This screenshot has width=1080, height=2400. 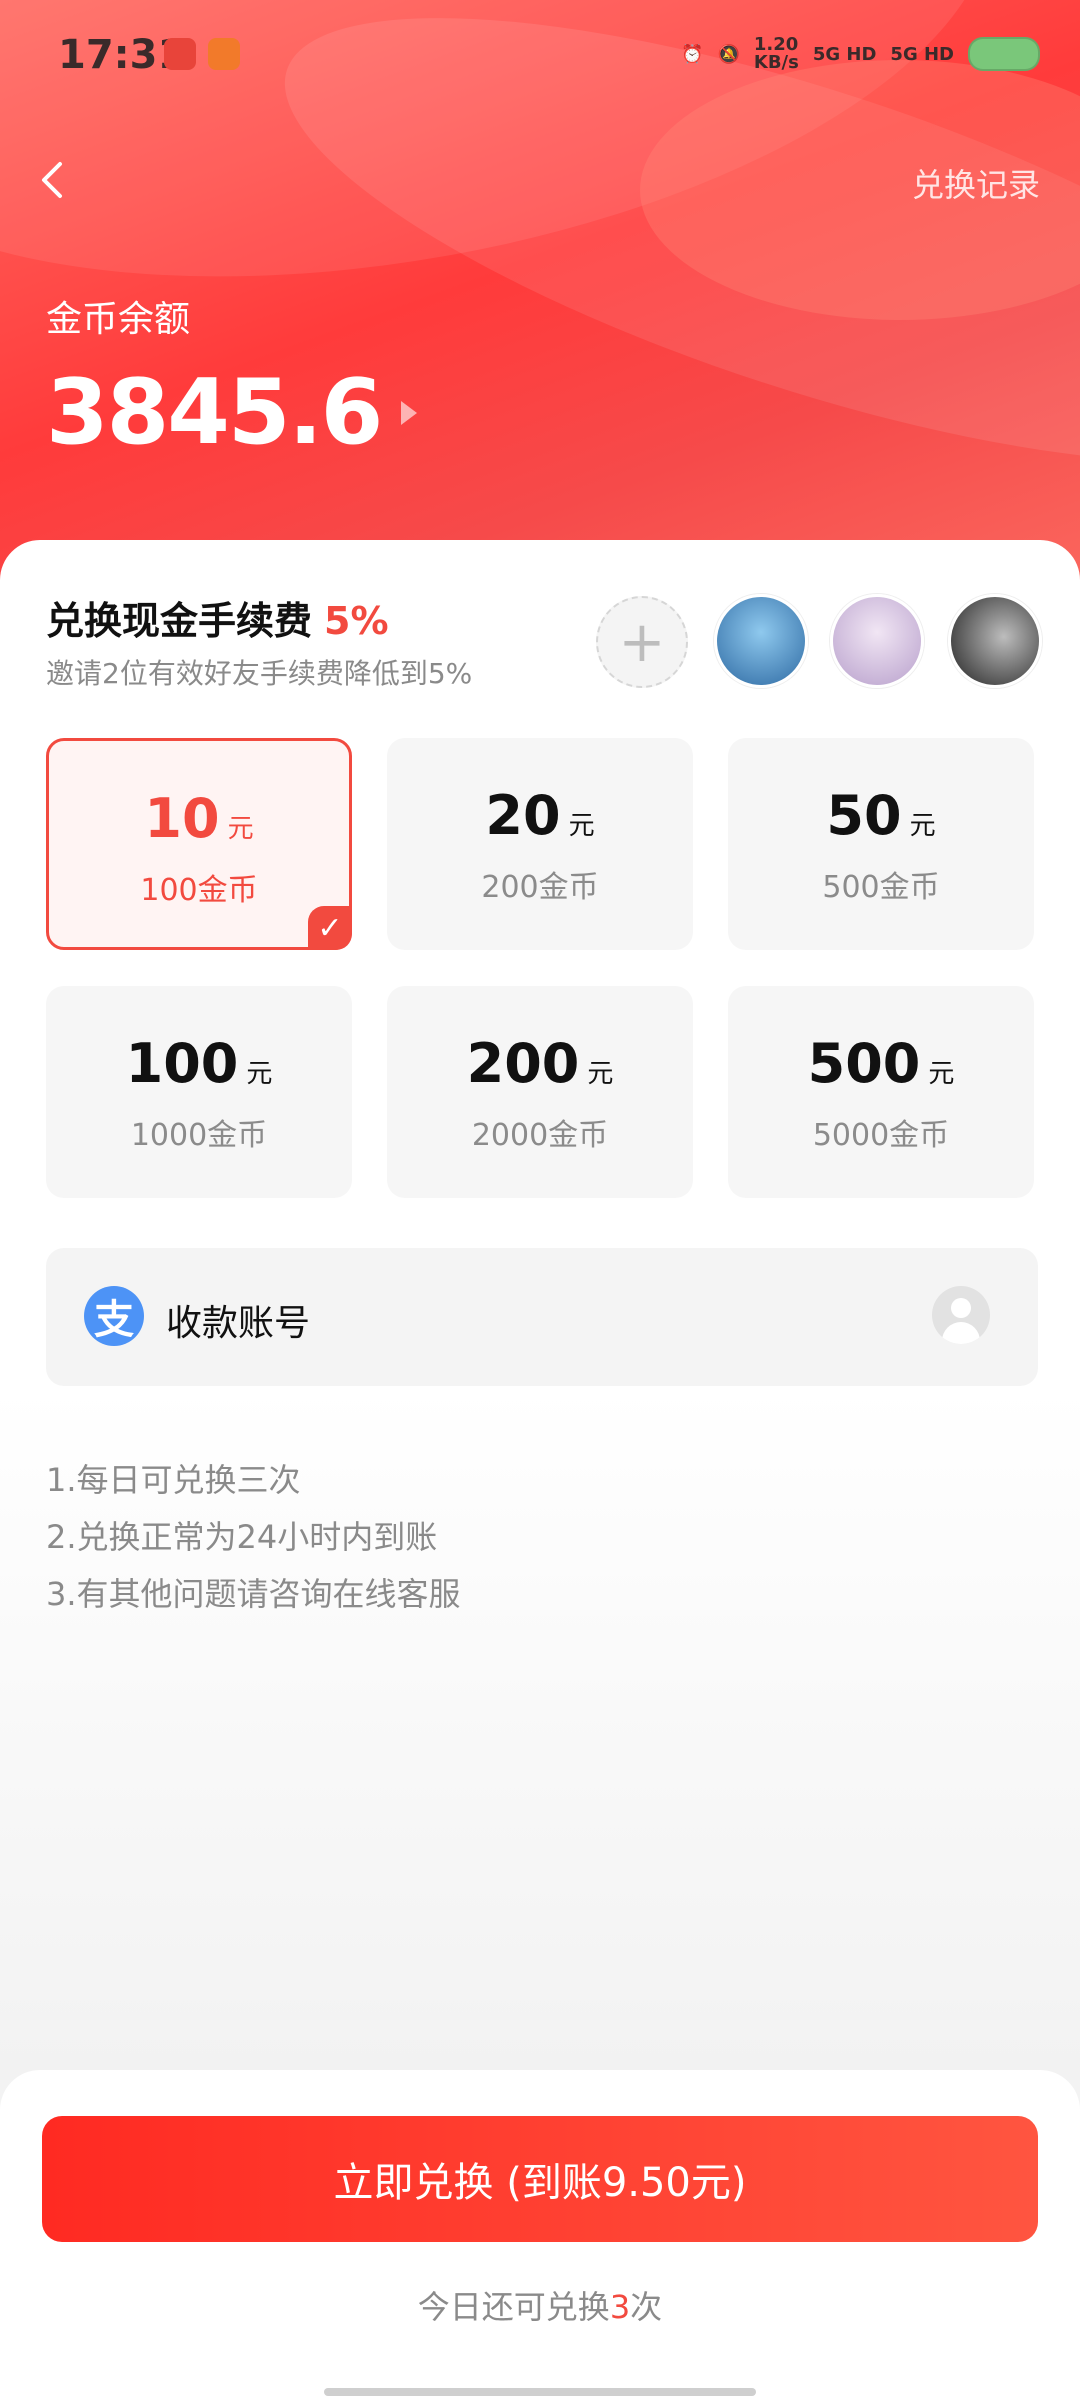 I want to click on option-amount: 200 元, so click(x=540, y=1063).